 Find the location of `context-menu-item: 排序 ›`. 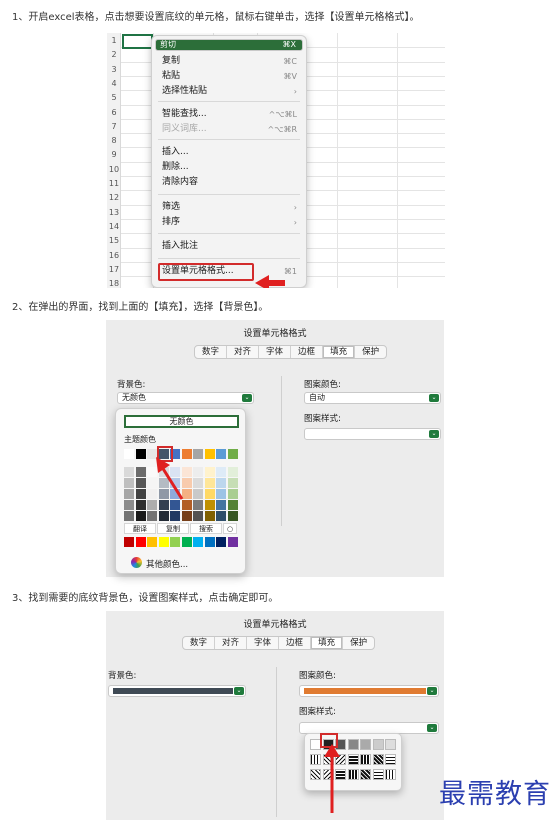

context-menu-item: 排序 › is located at coordinates (229, 222).